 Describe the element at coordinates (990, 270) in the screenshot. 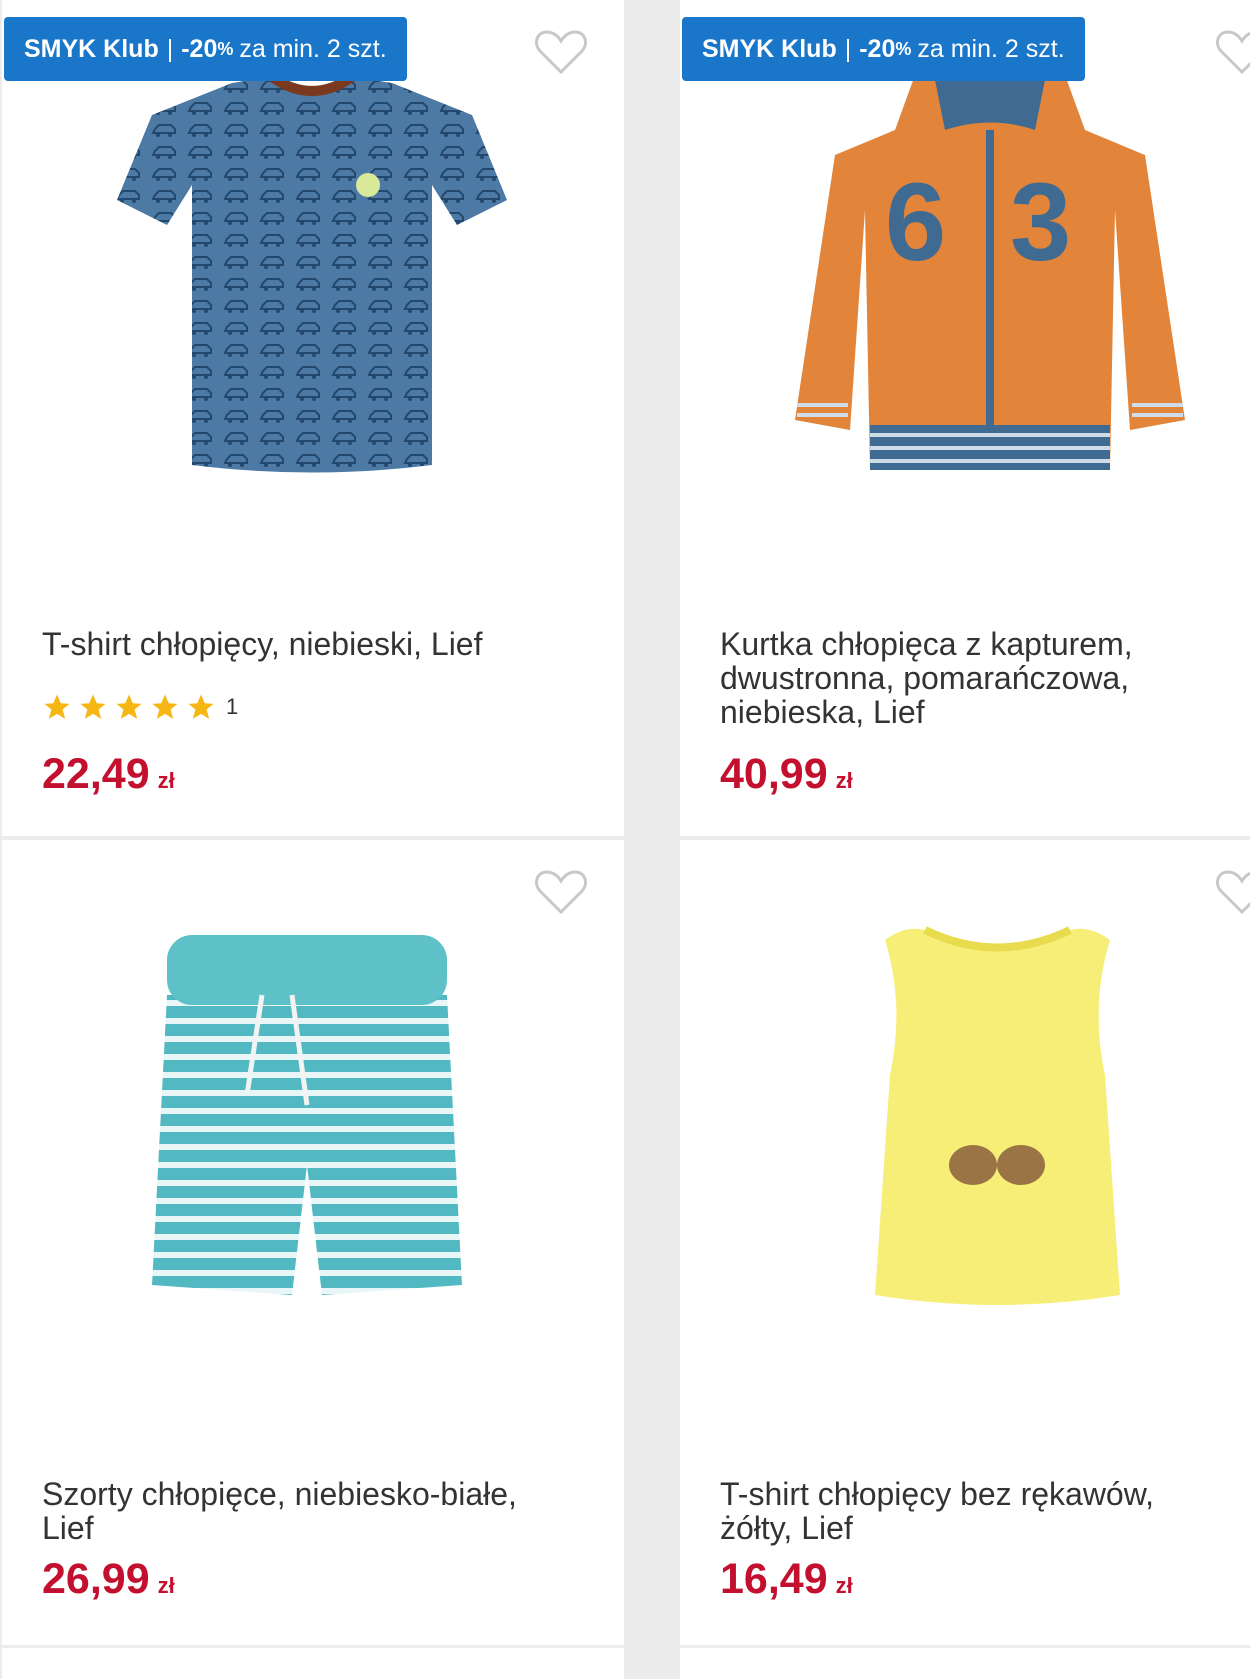

I see `product-image-jacket-orange: 6 3` at that location.